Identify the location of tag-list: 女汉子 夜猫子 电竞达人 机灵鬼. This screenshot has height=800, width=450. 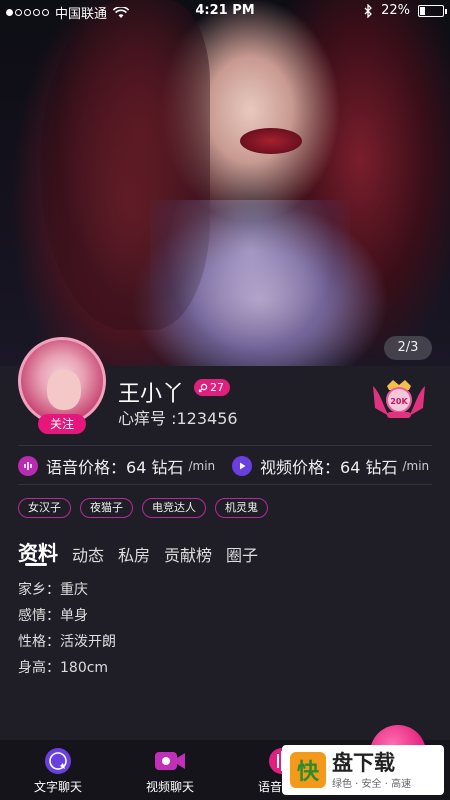
(143, 508).